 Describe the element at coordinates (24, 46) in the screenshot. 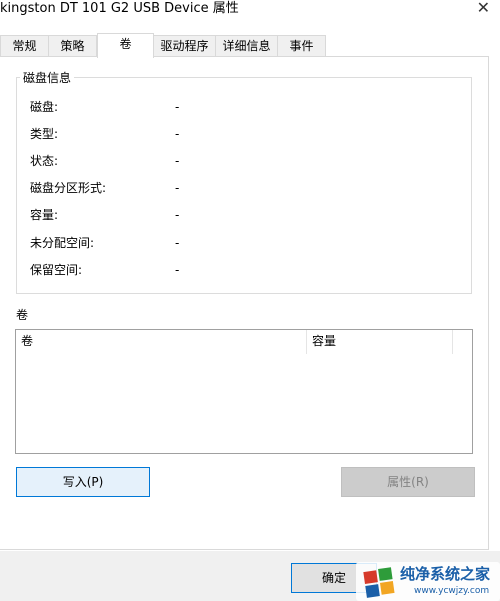

I see `tab-general: 常规` at that location.